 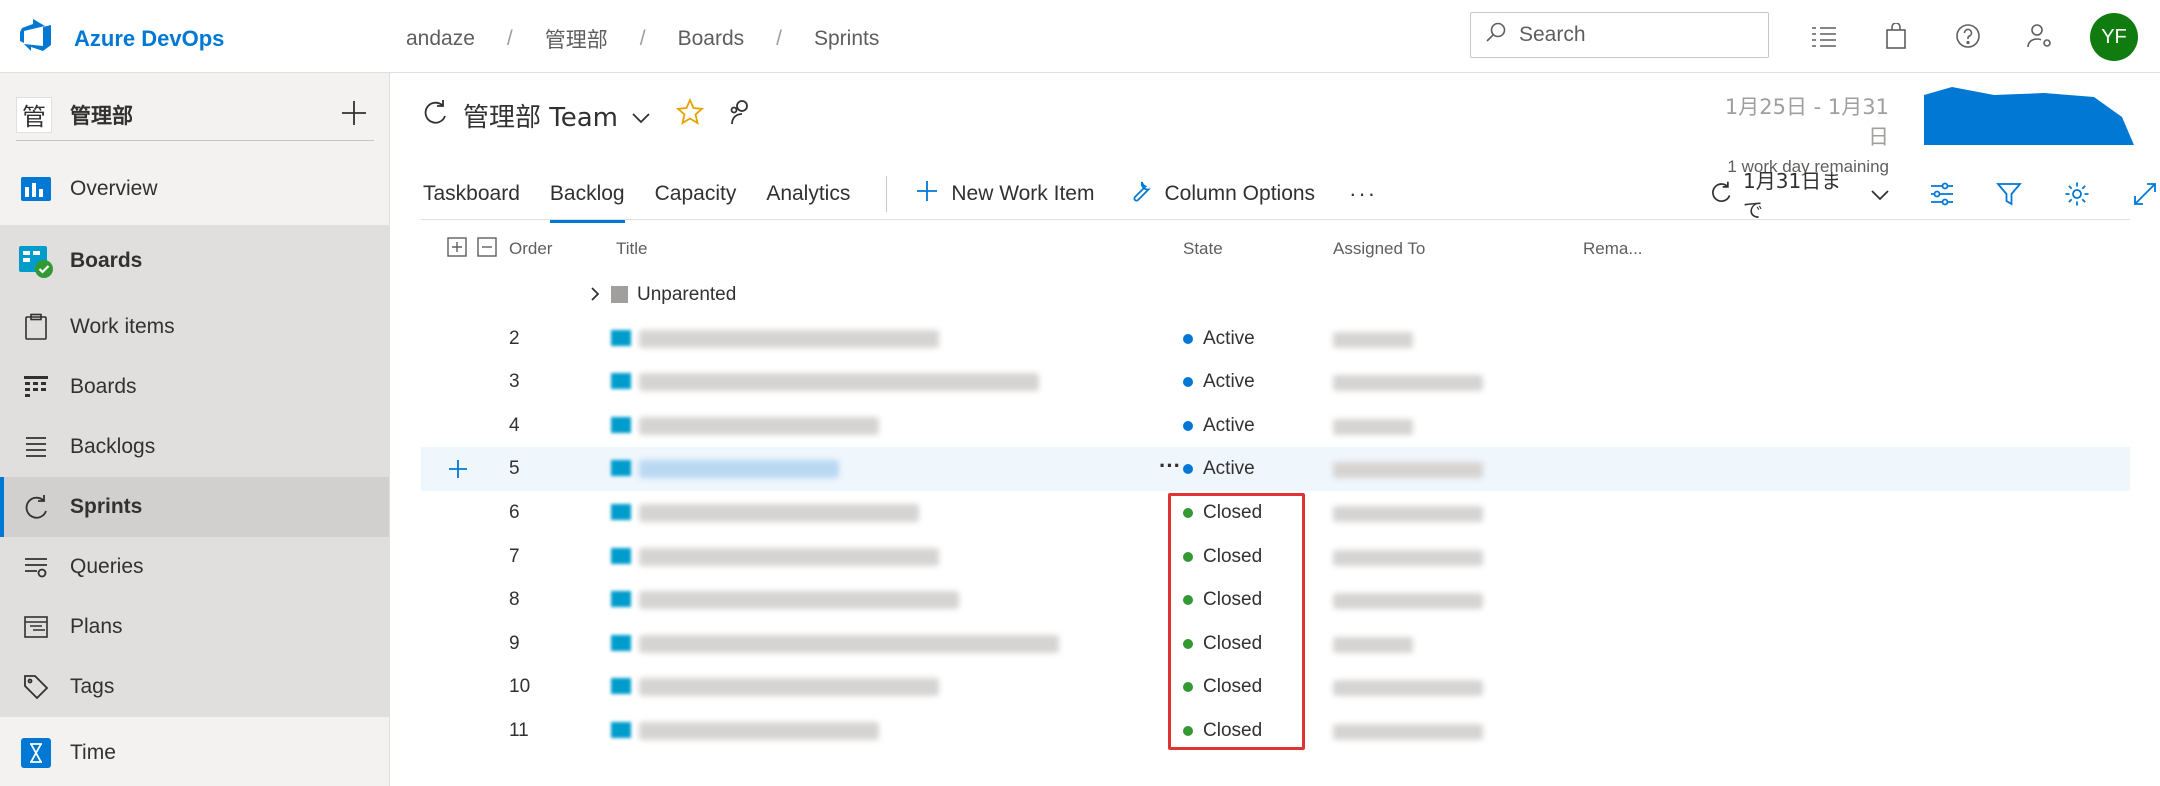 What do you see at coordinates (711, 39) in the screenshot?
I see `breadcrumb-boards: Boards` at bounding box center [711, 39].